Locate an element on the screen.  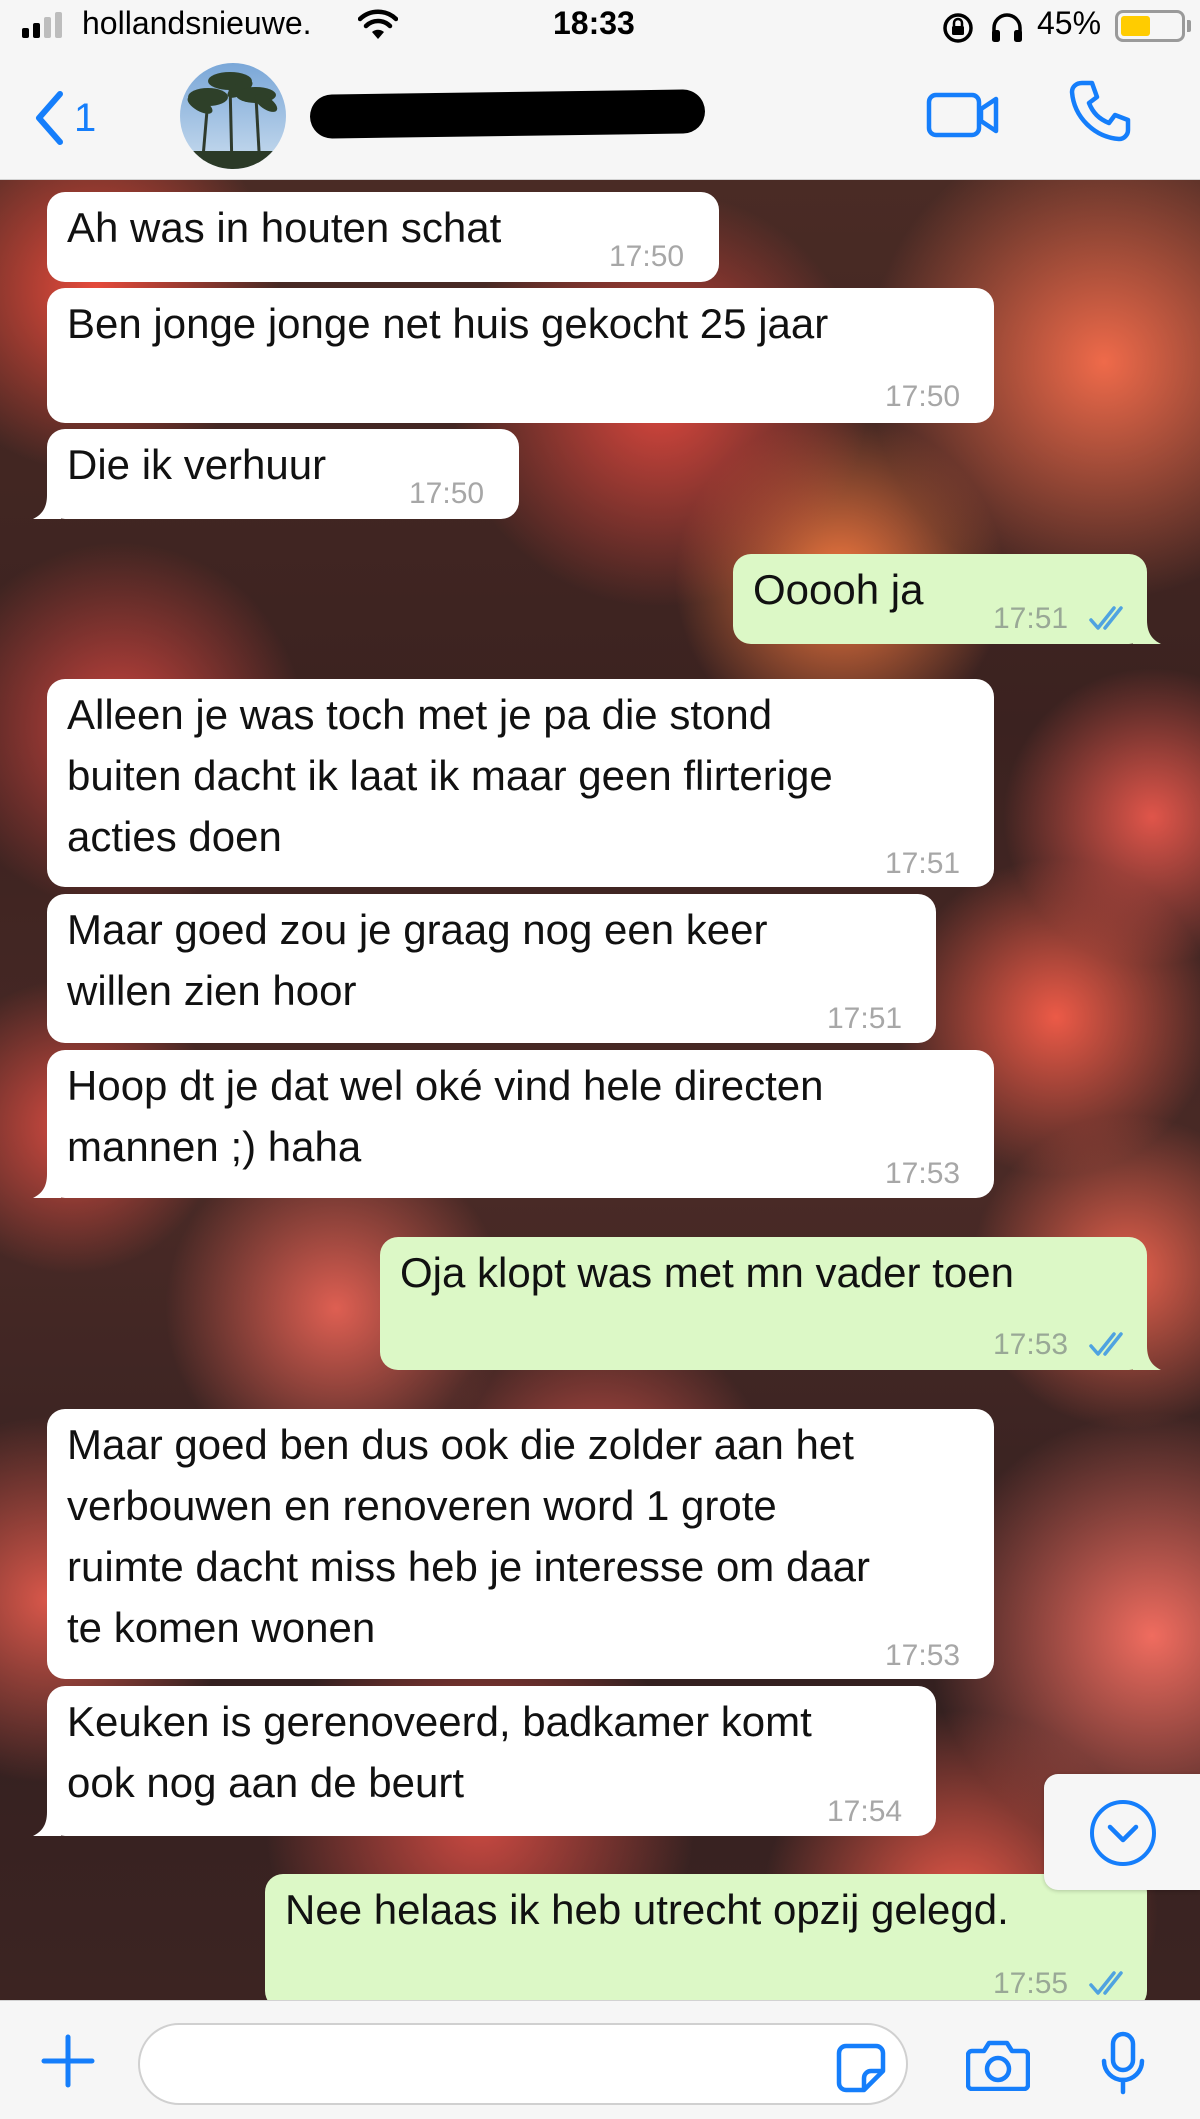
attach-button is located at coordinates (68, 2063).